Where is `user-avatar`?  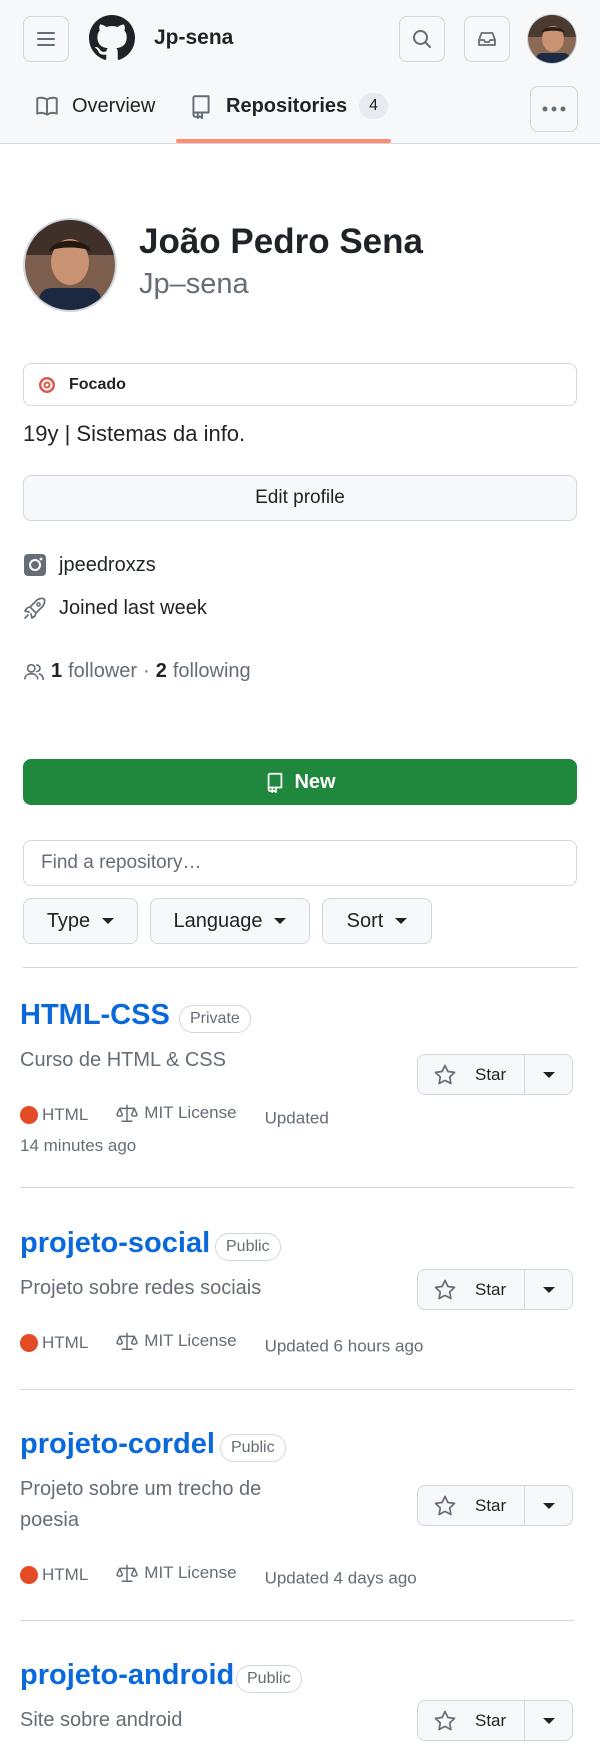 user-avatar is located at coordinates (552, 39).